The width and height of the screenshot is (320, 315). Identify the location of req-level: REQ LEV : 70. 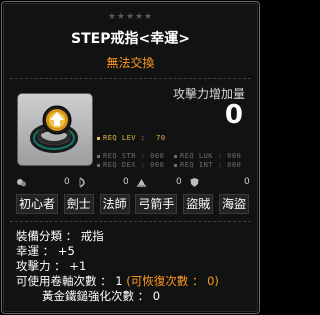
(131, 138).